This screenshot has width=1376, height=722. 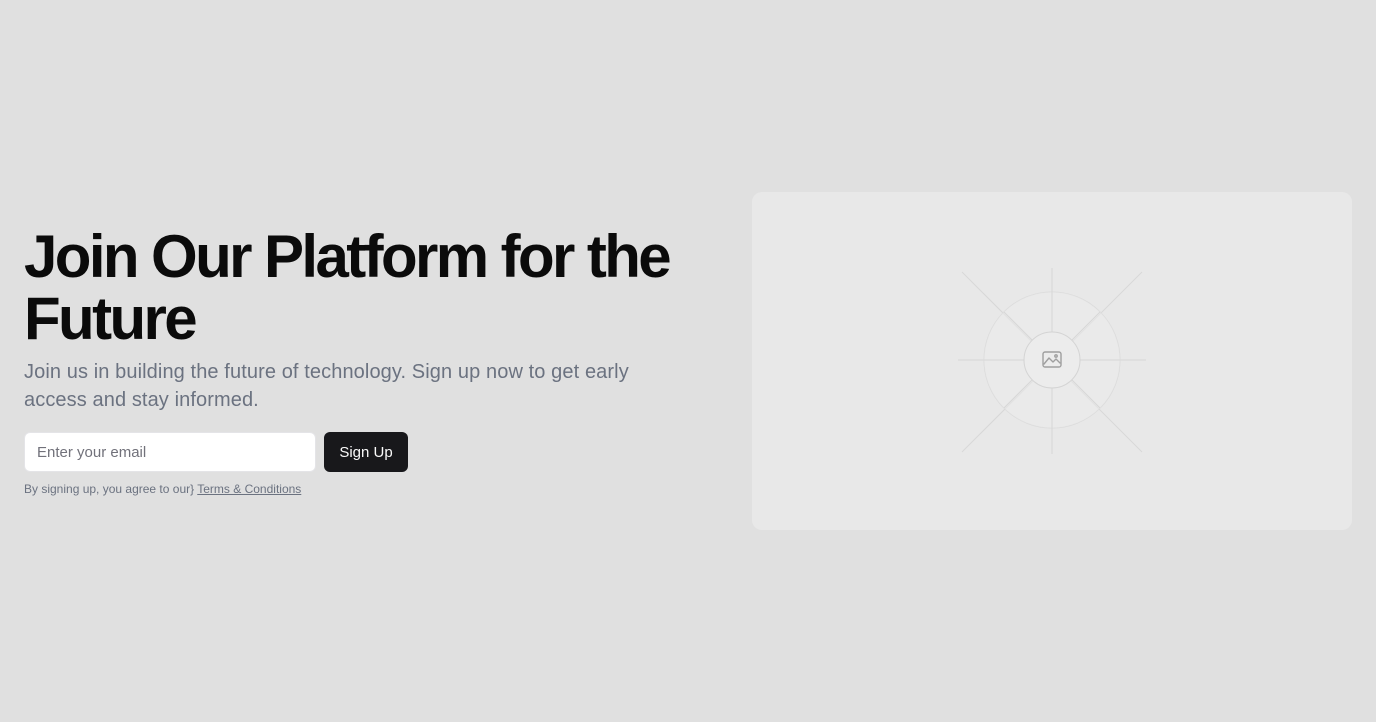 What do you see at coordinates (249, 489) in the screenshot?
I see `terms-link: Terms & Conditions` at bounding box center [249, 489].